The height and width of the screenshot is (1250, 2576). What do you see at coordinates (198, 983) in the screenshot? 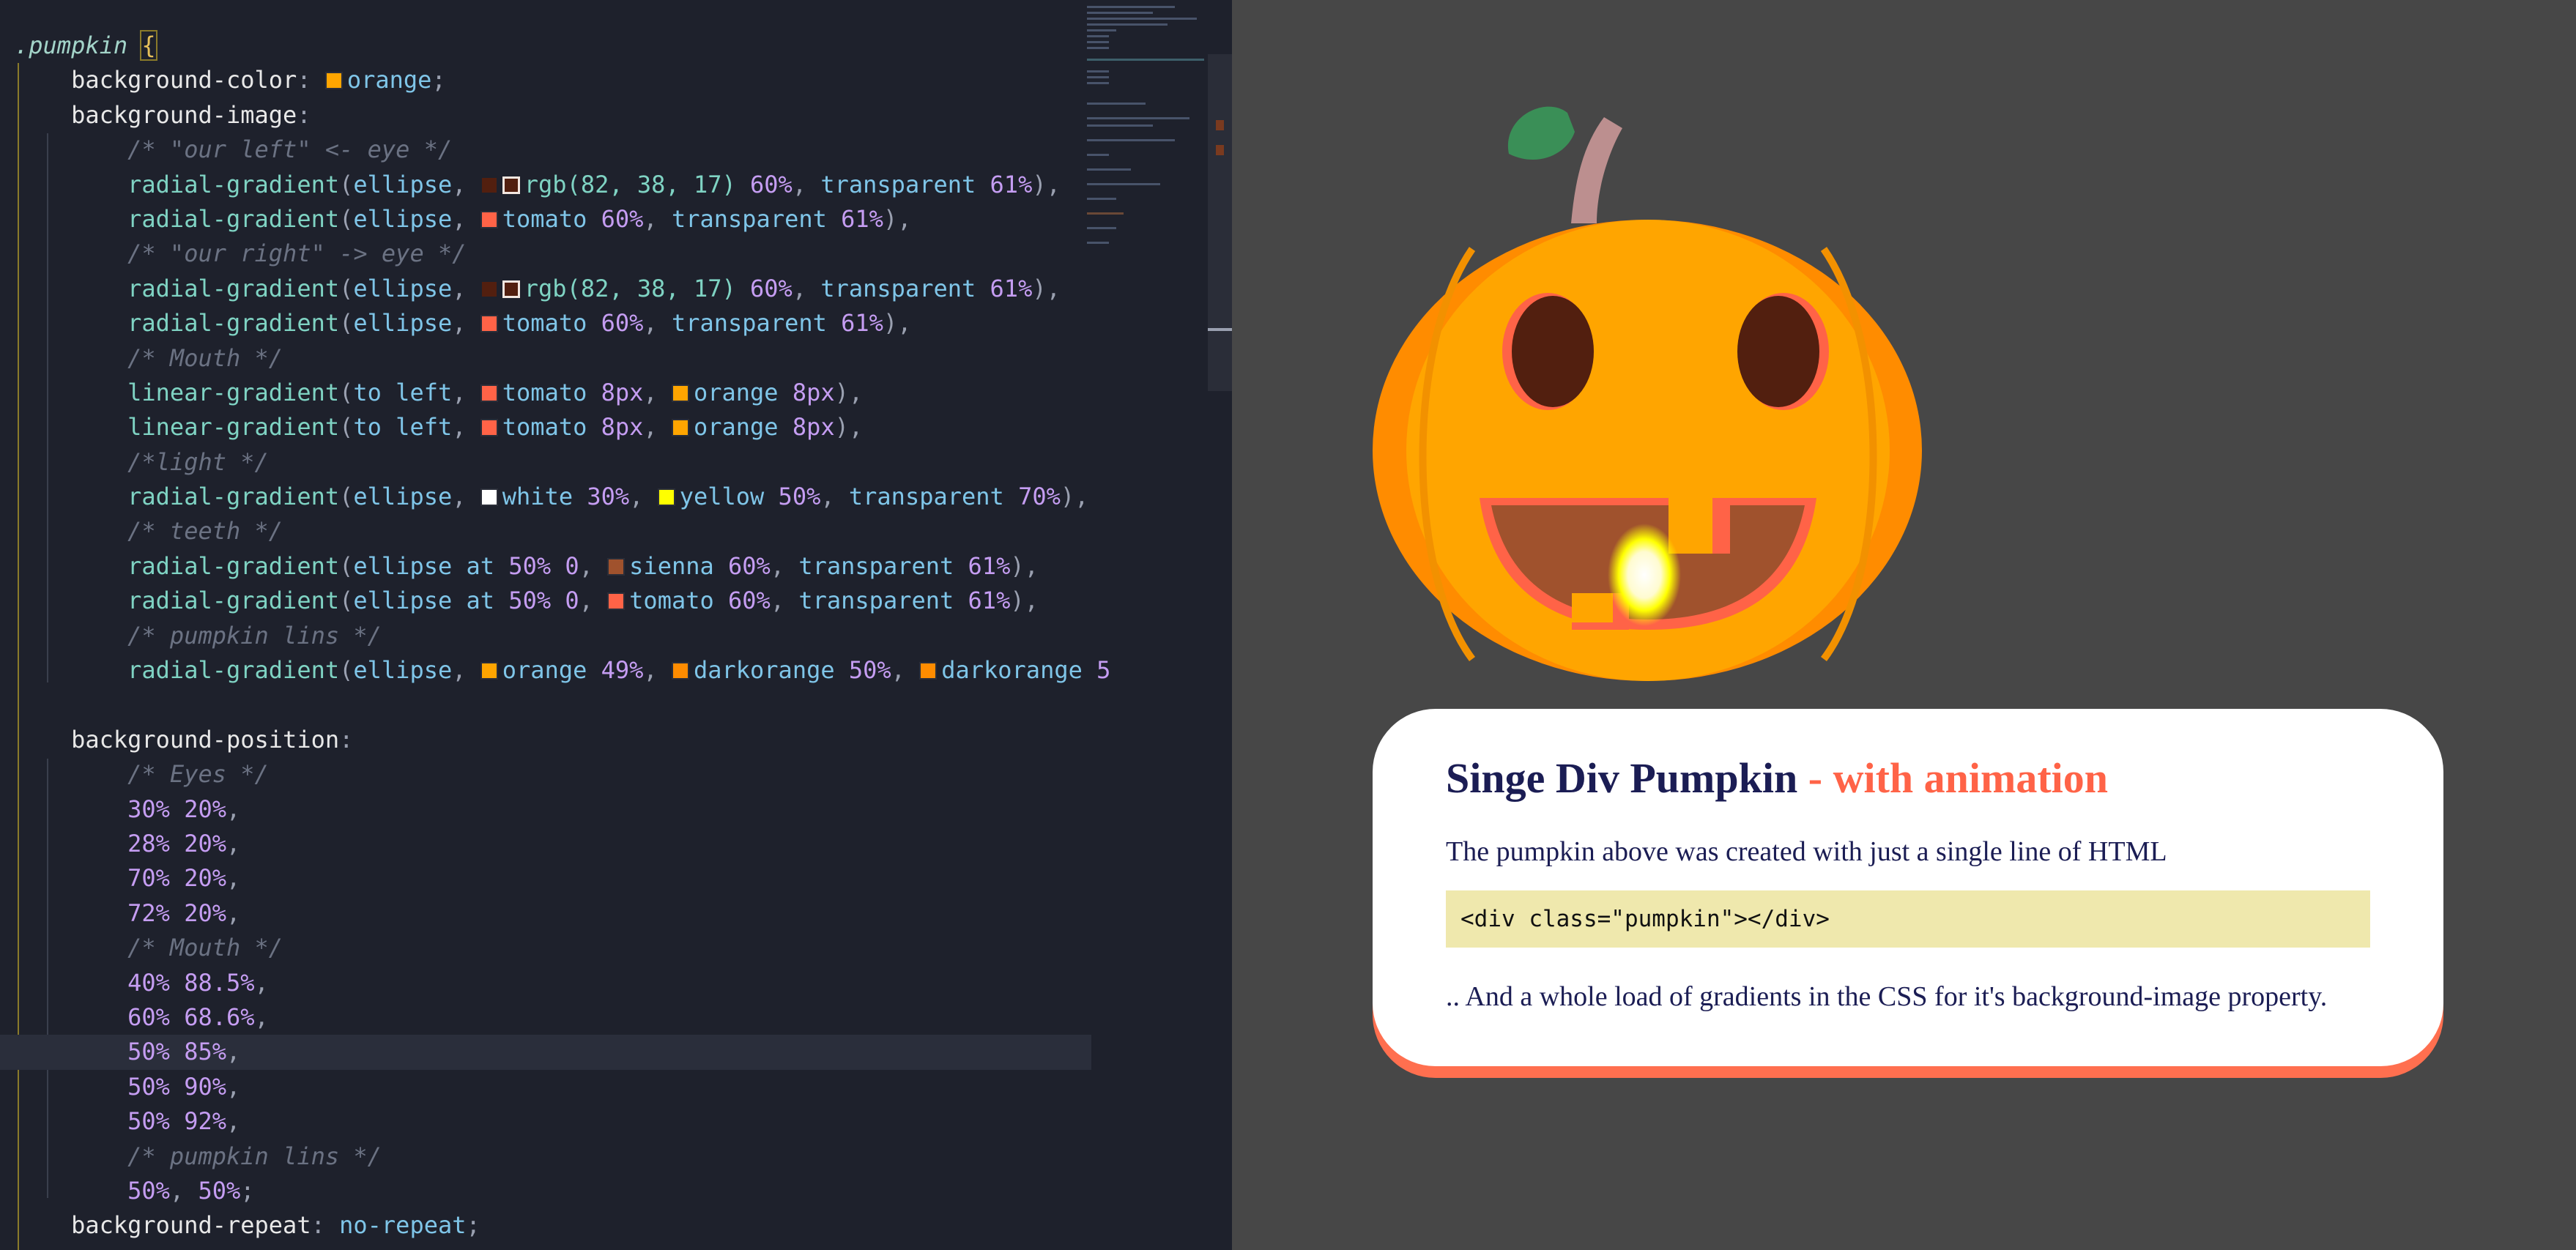
I see `code-line: 40% 88.5%,` at bounding box center [198, 983].